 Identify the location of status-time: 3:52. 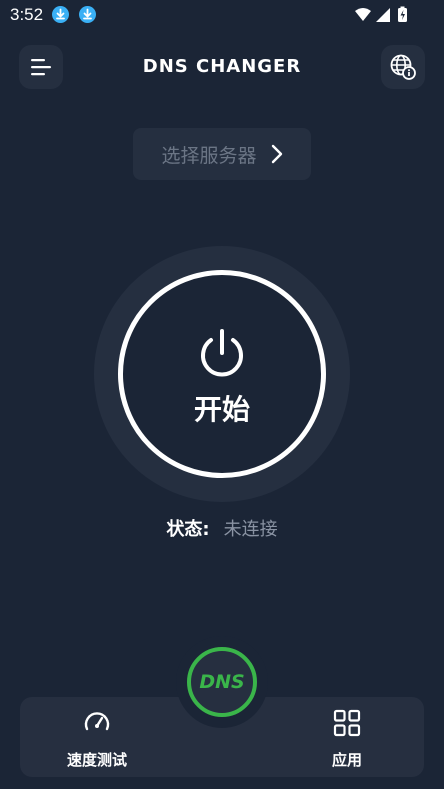
(27, 14).